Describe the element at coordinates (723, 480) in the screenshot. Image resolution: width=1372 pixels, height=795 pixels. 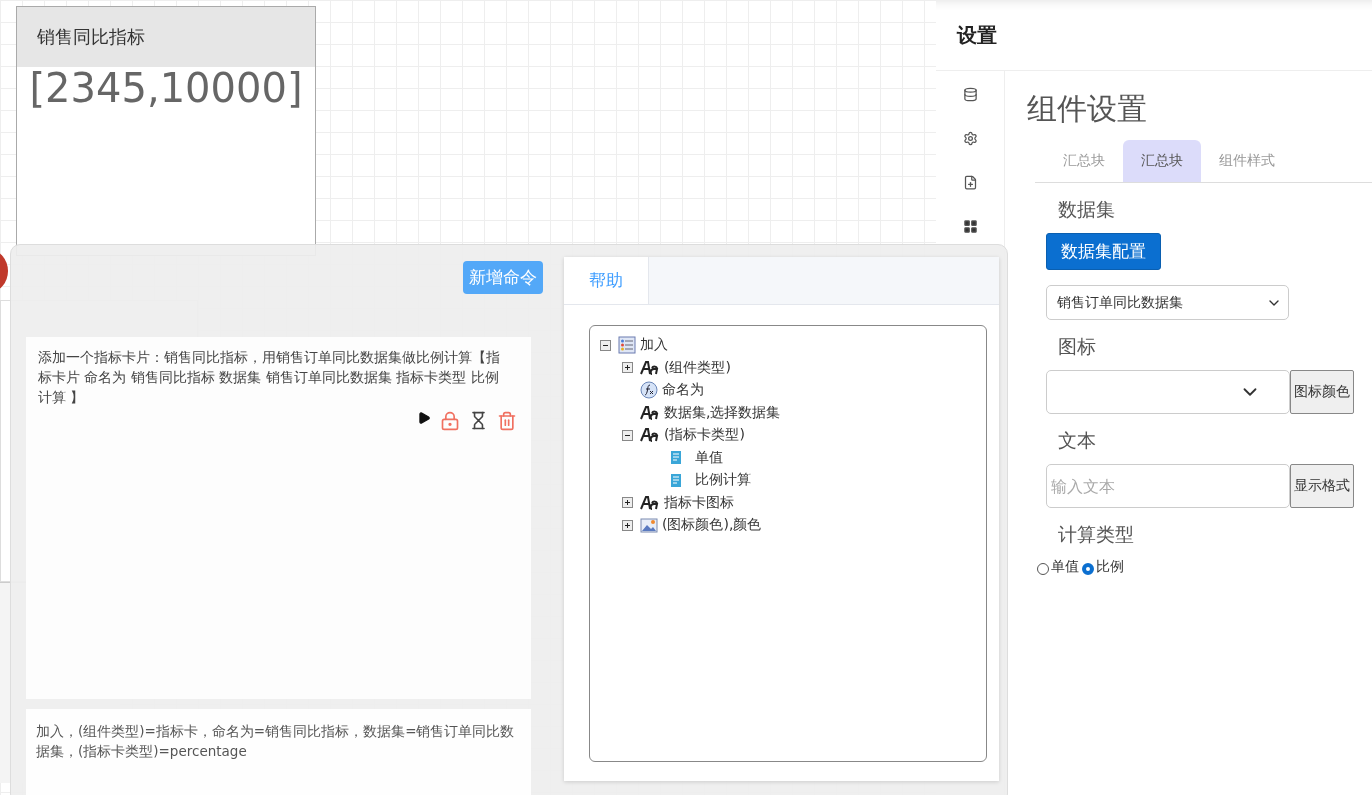
I see `tree-item: 比例计算` at that location.